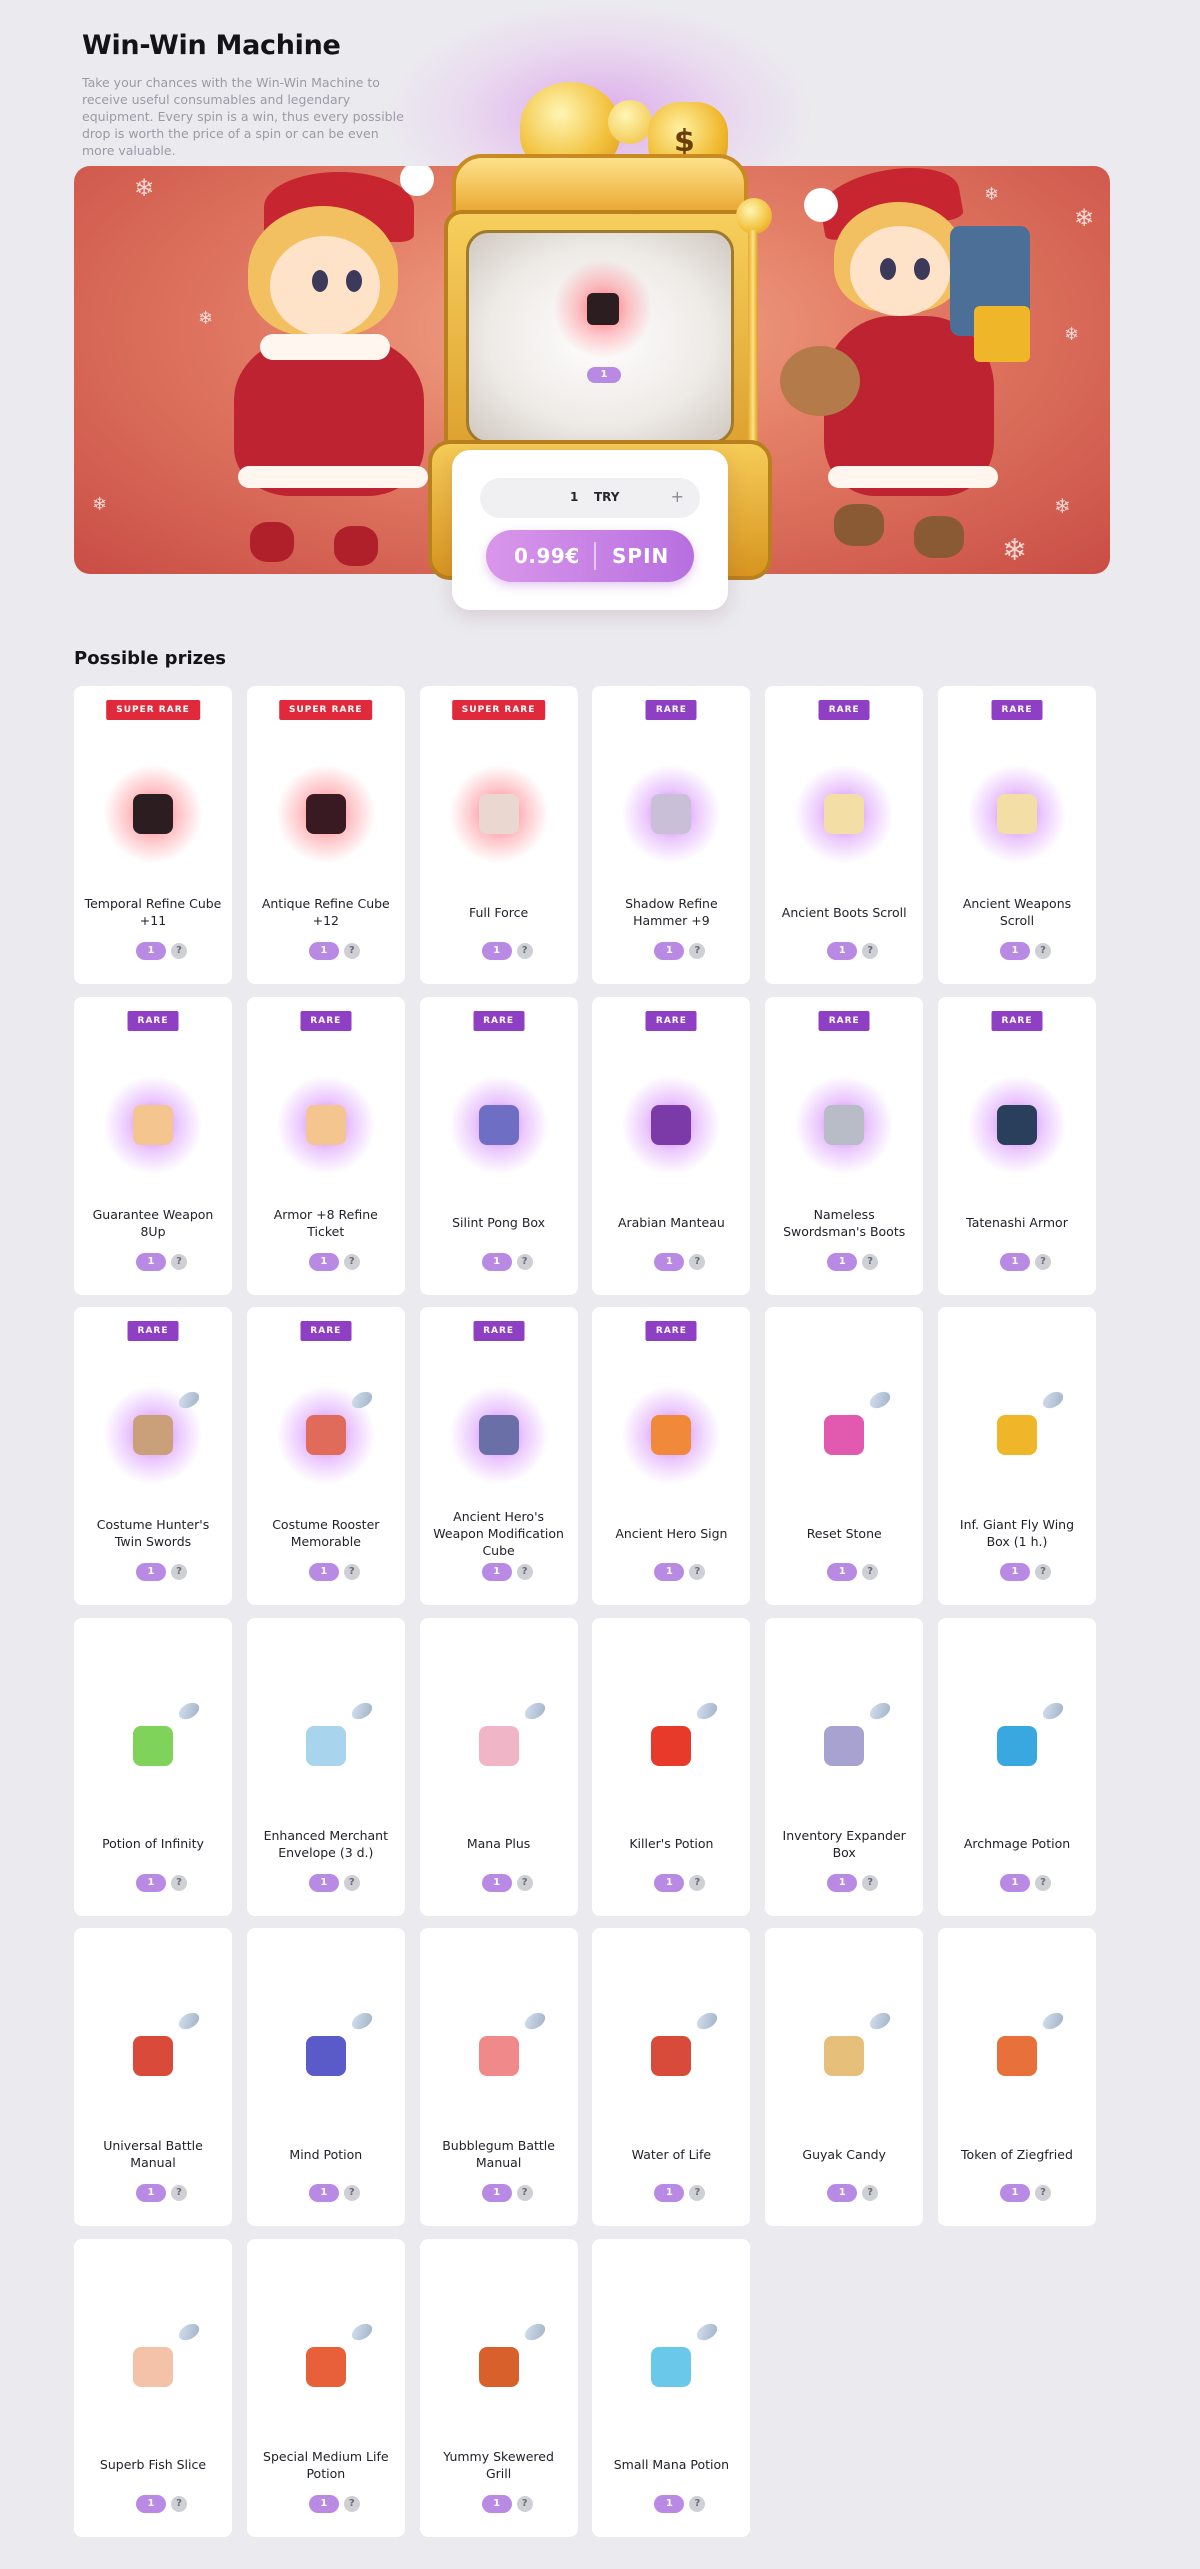 This screenshot has height=2569, width=1200. What do you see at coordinates (844, 2077) in the screenshot?
I see `prize-card: Guyak Candy 1?` at bounding box center [844, 2077].